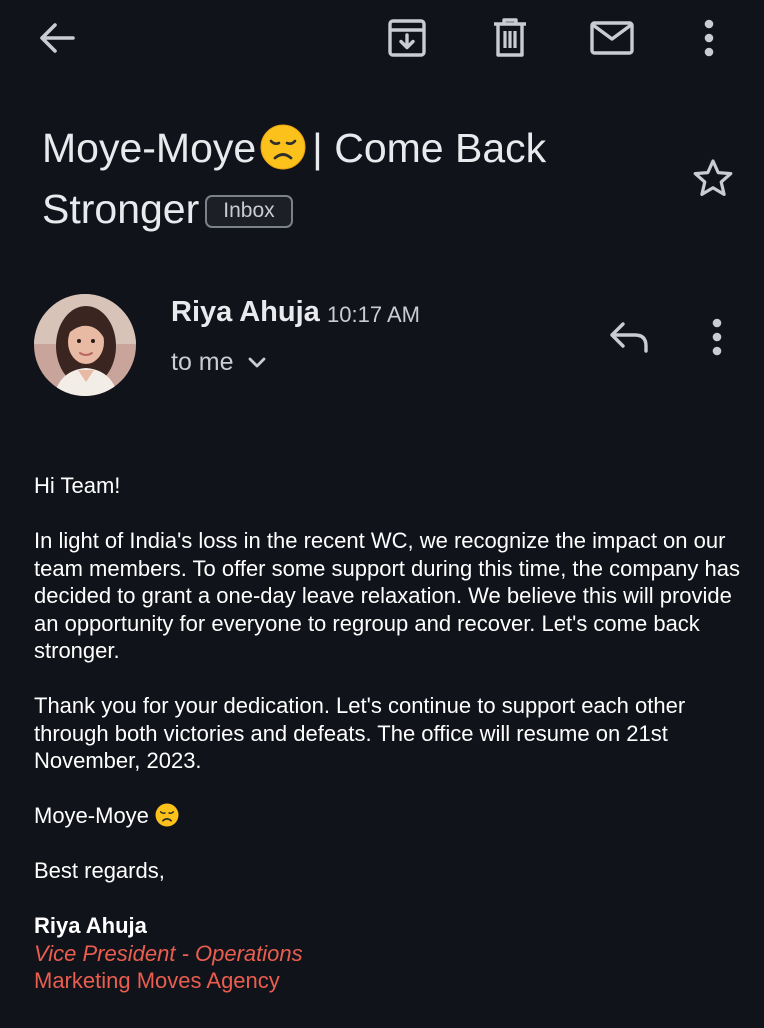  What do you see at coordinates (390, 816) in the screenshot?
I see `sign-phrase-line: Moye-Moye` at bounding box center [390, 816].